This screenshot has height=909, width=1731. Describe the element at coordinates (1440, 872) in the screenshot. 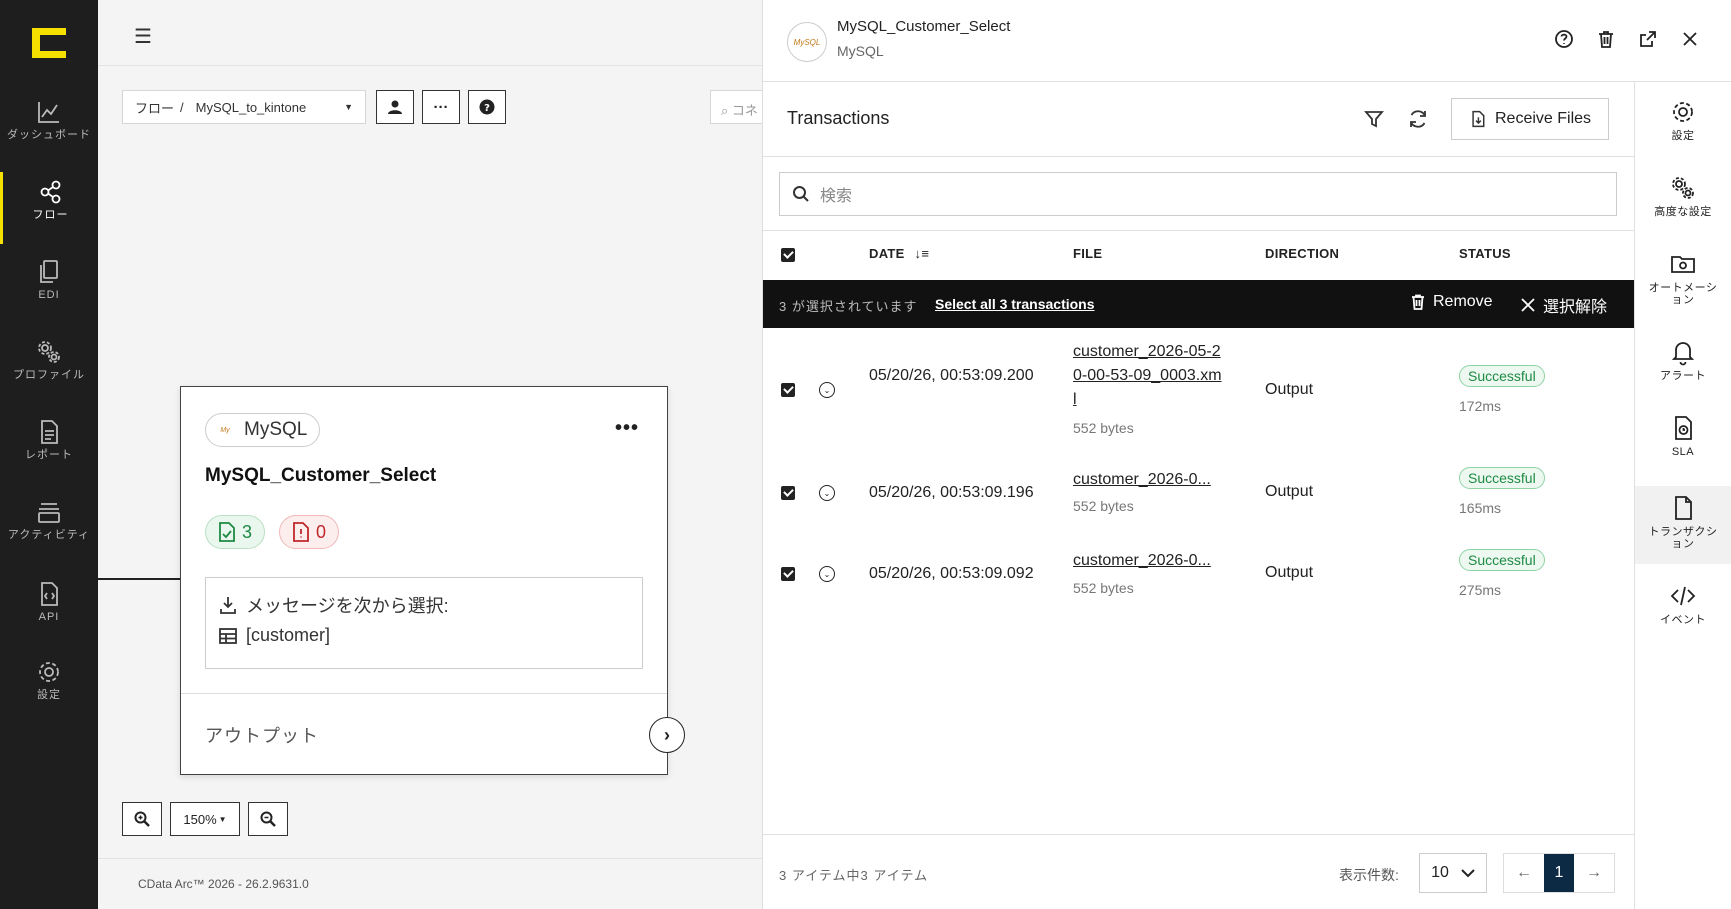

I see `per-page-value: 10` at that location.